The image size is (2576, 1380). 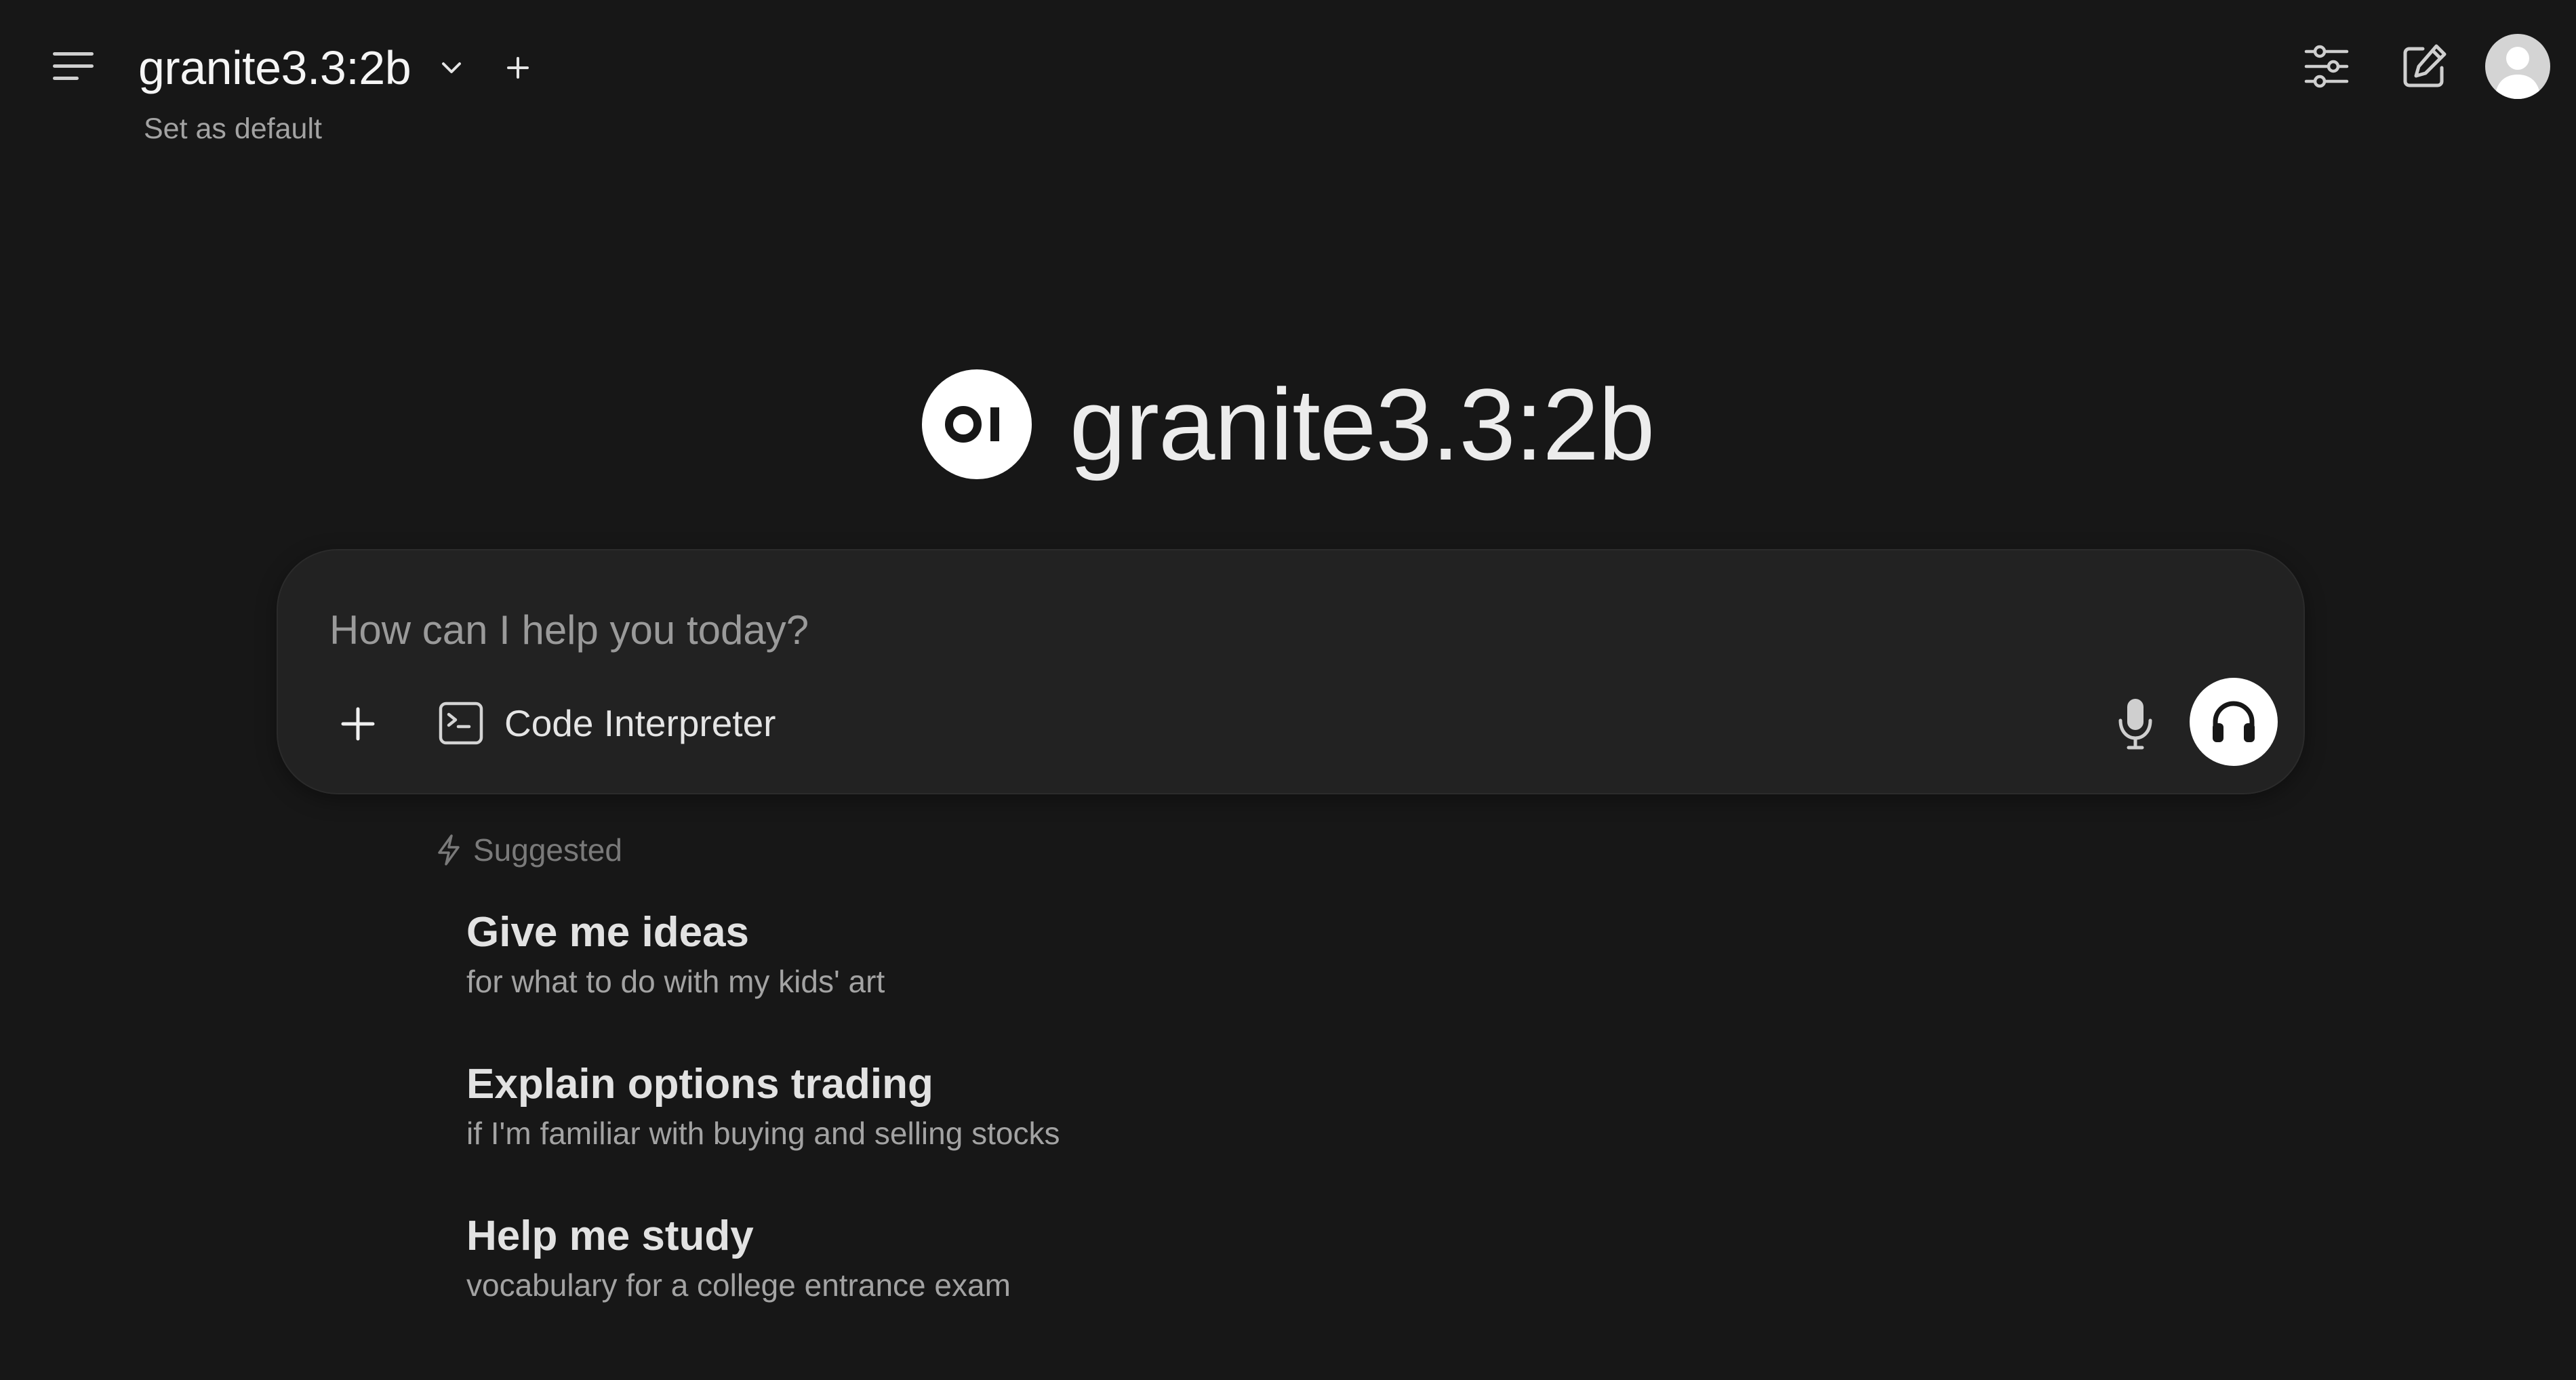 I want to click on suggested-header: Suggested, so click(x=528, y=850).